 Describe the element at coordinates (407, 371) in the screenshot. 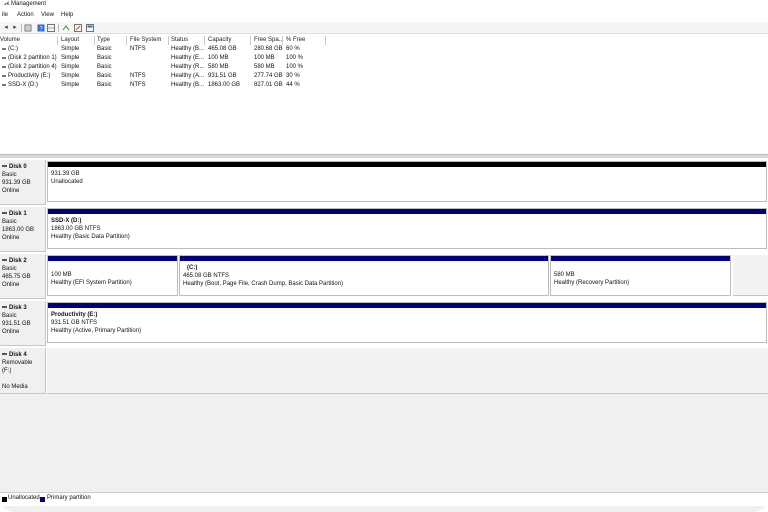

I see `no-media-area` at that location.